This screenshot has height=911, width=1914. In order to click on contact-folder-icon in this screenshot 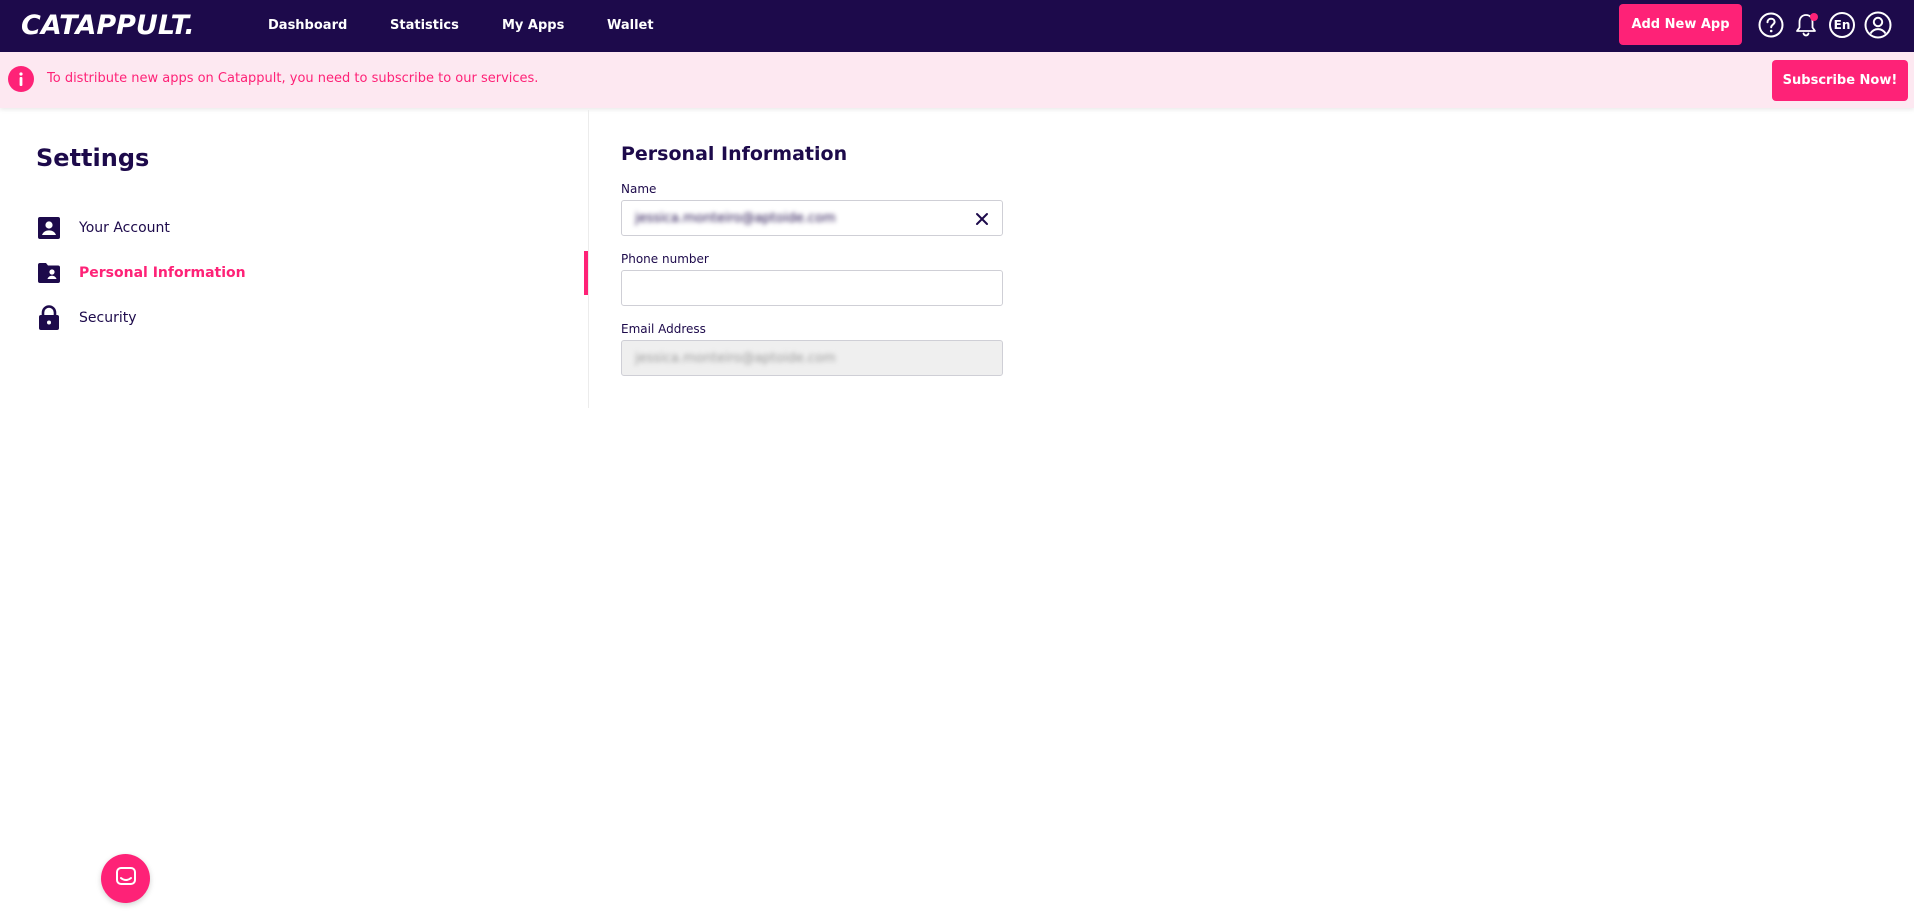, I will do `click(49, 273)`.